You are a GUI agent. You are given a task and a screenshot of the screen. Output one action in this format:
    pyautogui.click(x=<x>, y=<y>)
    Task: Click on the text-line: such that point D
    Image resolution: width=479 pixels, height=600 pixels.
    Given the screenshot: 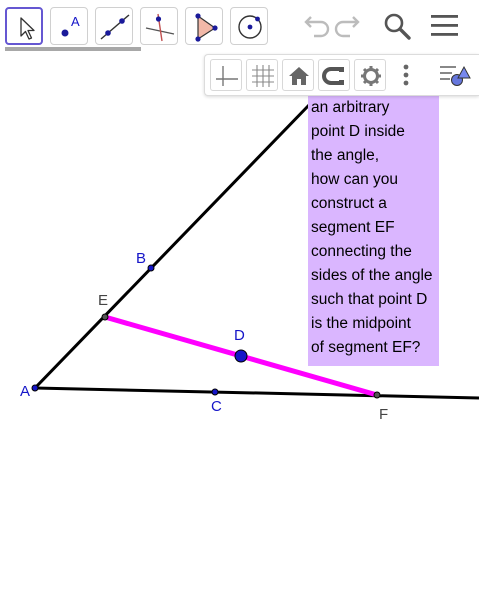 What is the action you would take?
    pyautogui.click(x=369, y=299)
    